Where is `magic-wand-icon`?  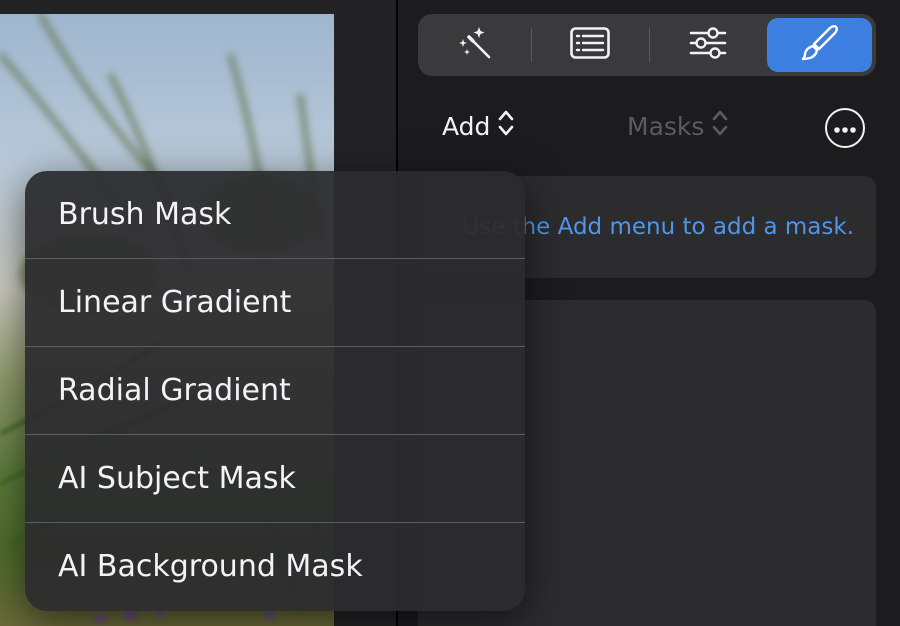
magic-wand-icon is located at coordinates (475, 45).